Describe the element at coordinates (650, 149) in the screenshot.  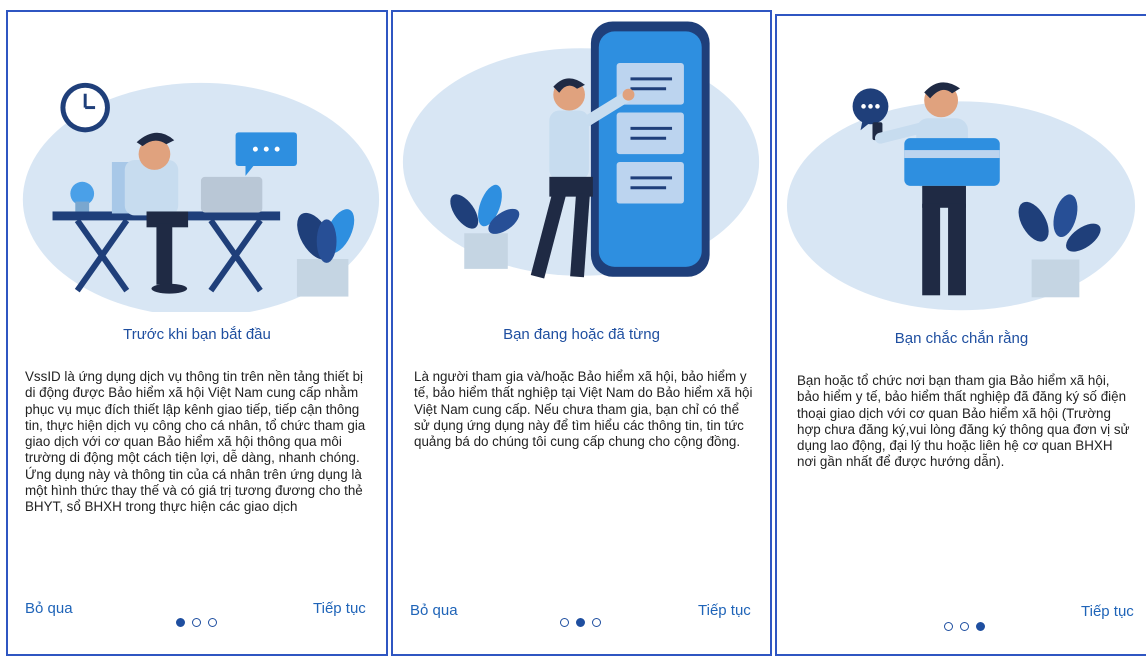
I see `phone-icon` at that location.